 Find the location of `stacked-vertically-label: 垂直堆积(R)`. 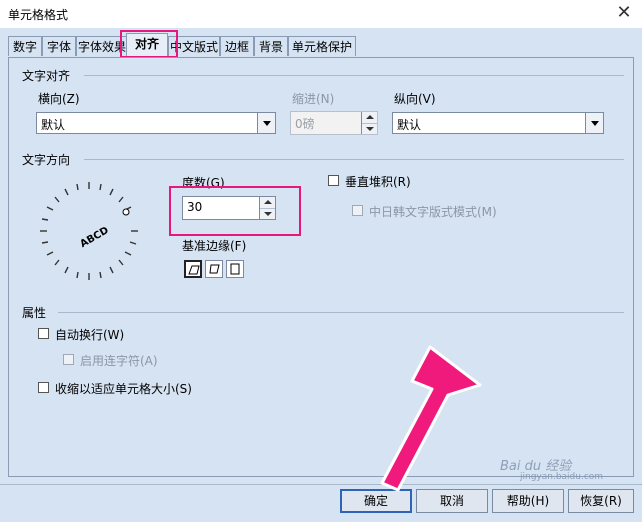

stacked-vertically-label: 垂直堆积(R) is located at coordinates (378, 182).